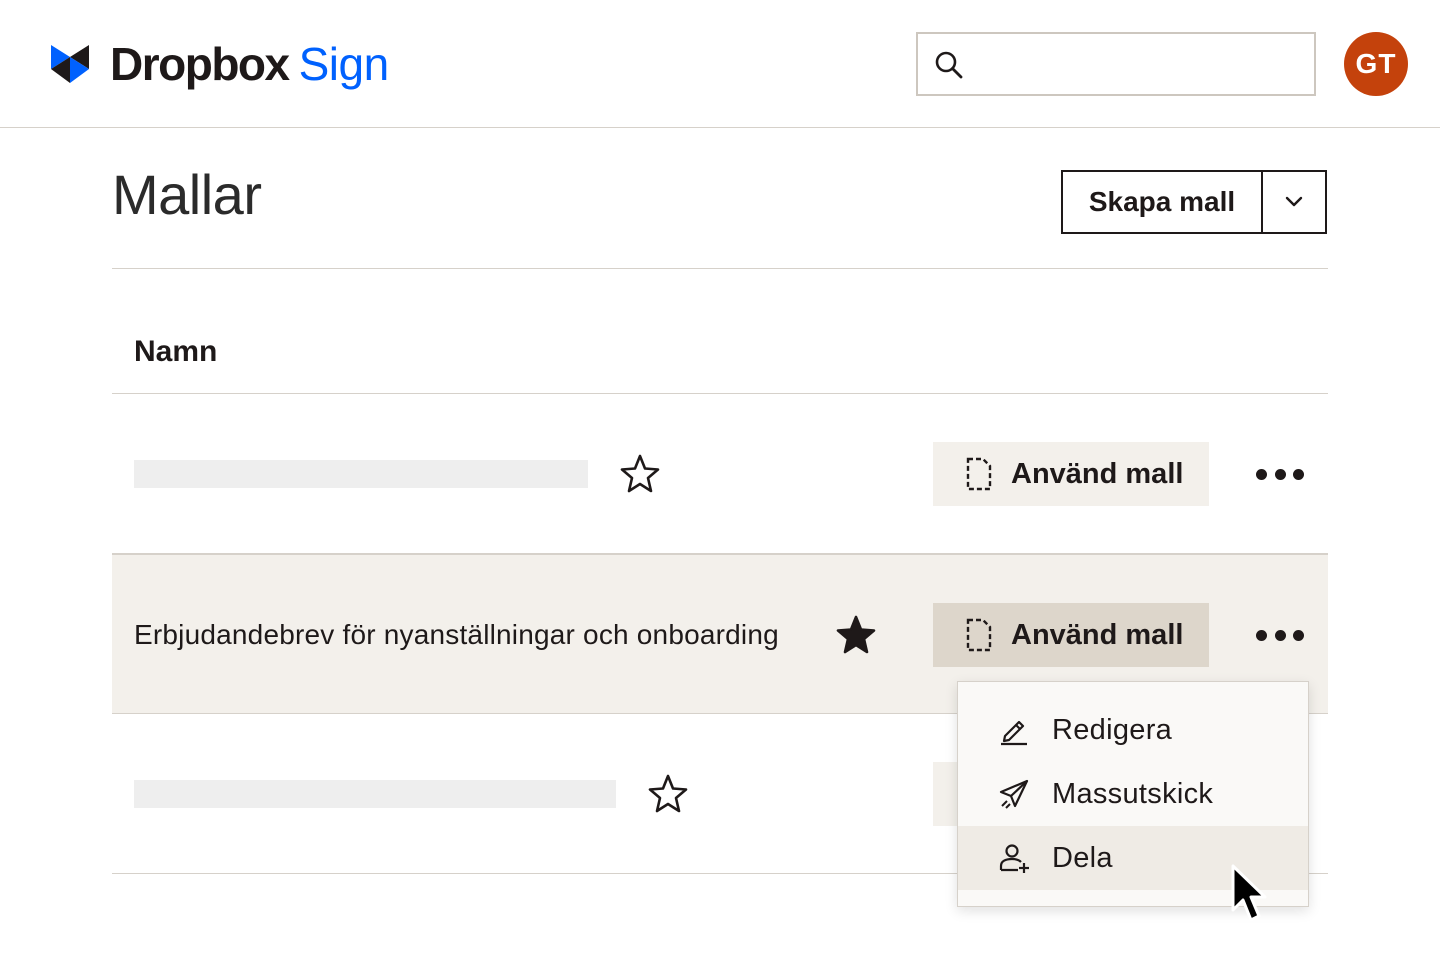 The width and height of the screenshot is (1440, 960). Describe the element at coordinates (1014, 733) in the screenshot. I see `pencil-icon` at that location.